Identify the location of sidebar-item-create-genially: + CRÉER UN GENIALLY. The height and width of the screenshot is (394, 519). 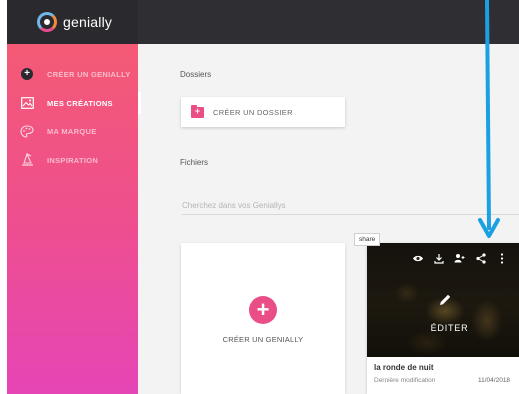
(72, 74).